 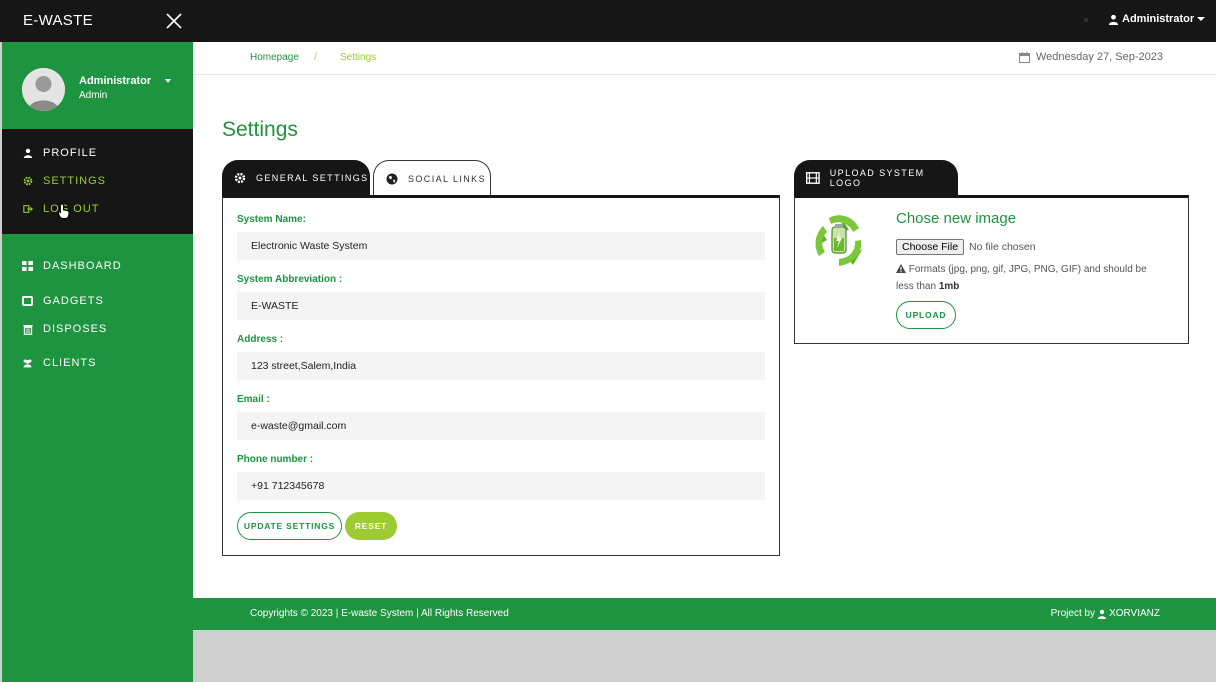 What do you see at coordinates (839, 240) in the screenshot?
I see `recycle-logo-image` at bounding box center [839, 240].